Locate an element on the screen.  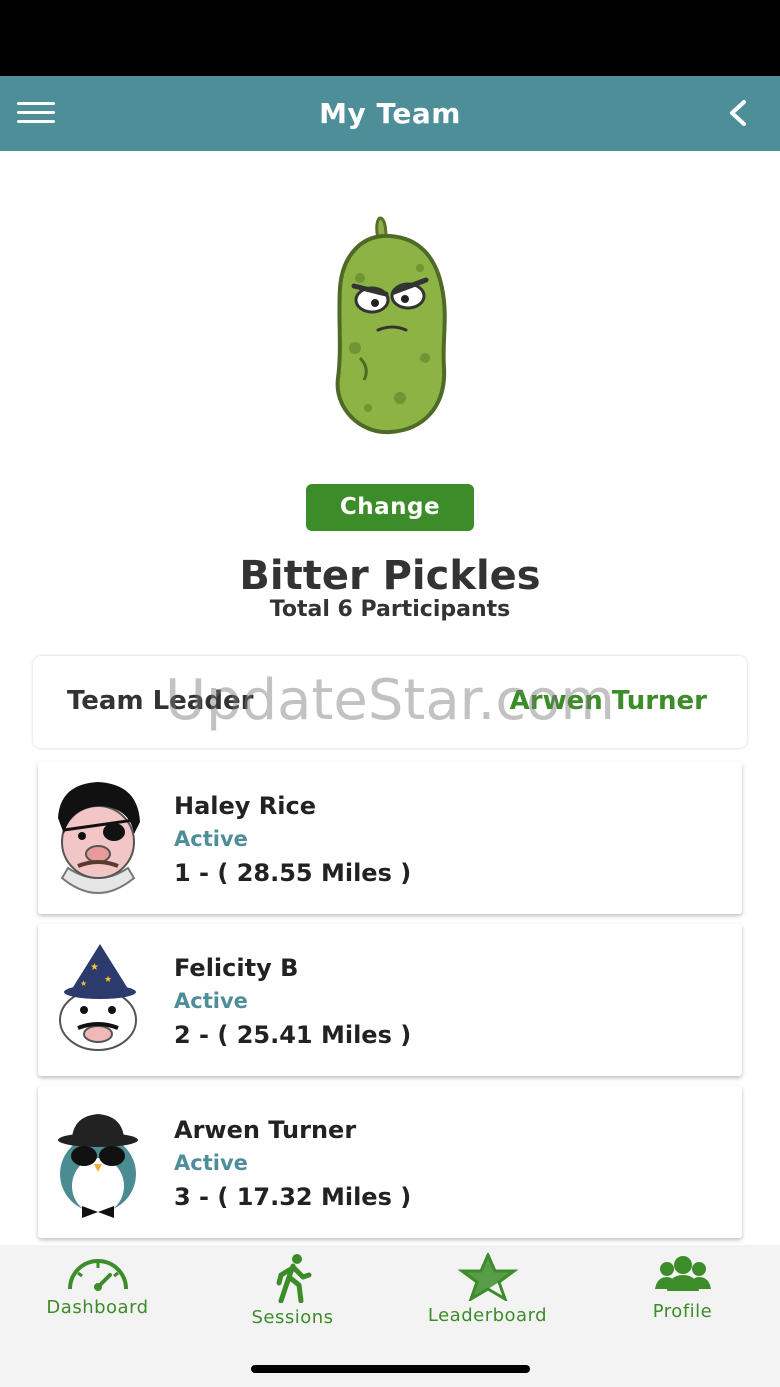
status-bar is located at coordinates (390, 38).